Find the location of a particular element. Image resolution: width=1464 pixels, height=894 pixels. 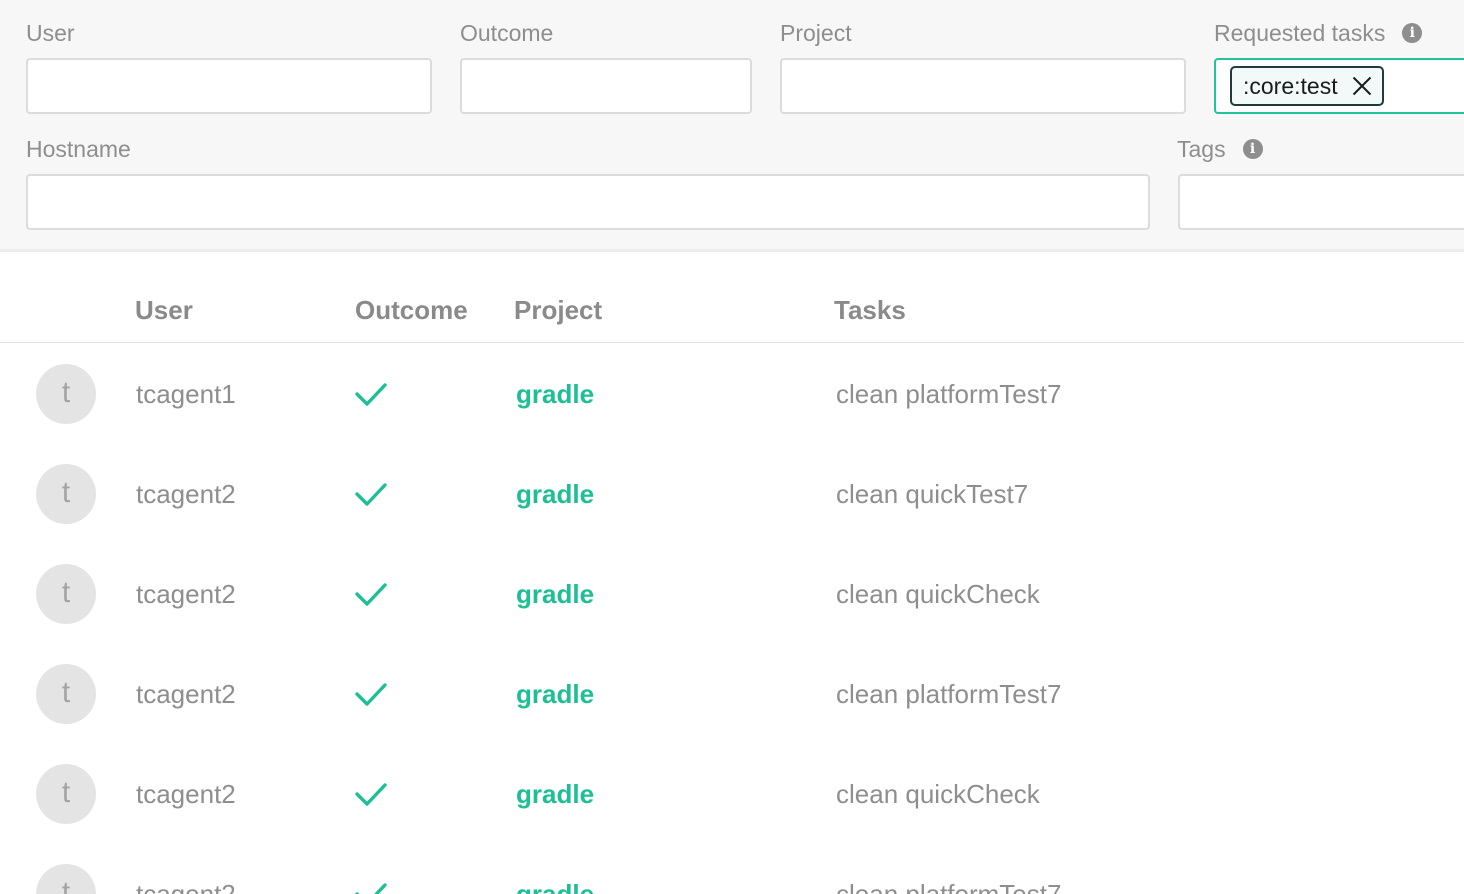

tags-filter-label: Tags i is located at coordinates (1220, 149).